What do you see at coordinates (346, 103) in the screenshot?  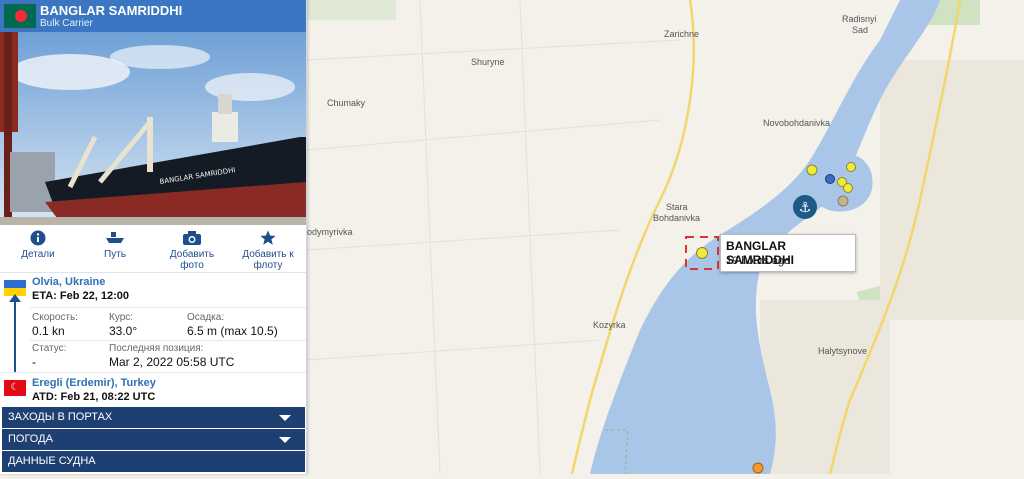 I see `map-label-chumaky: Chumaky` at bounding box center [346, 103].